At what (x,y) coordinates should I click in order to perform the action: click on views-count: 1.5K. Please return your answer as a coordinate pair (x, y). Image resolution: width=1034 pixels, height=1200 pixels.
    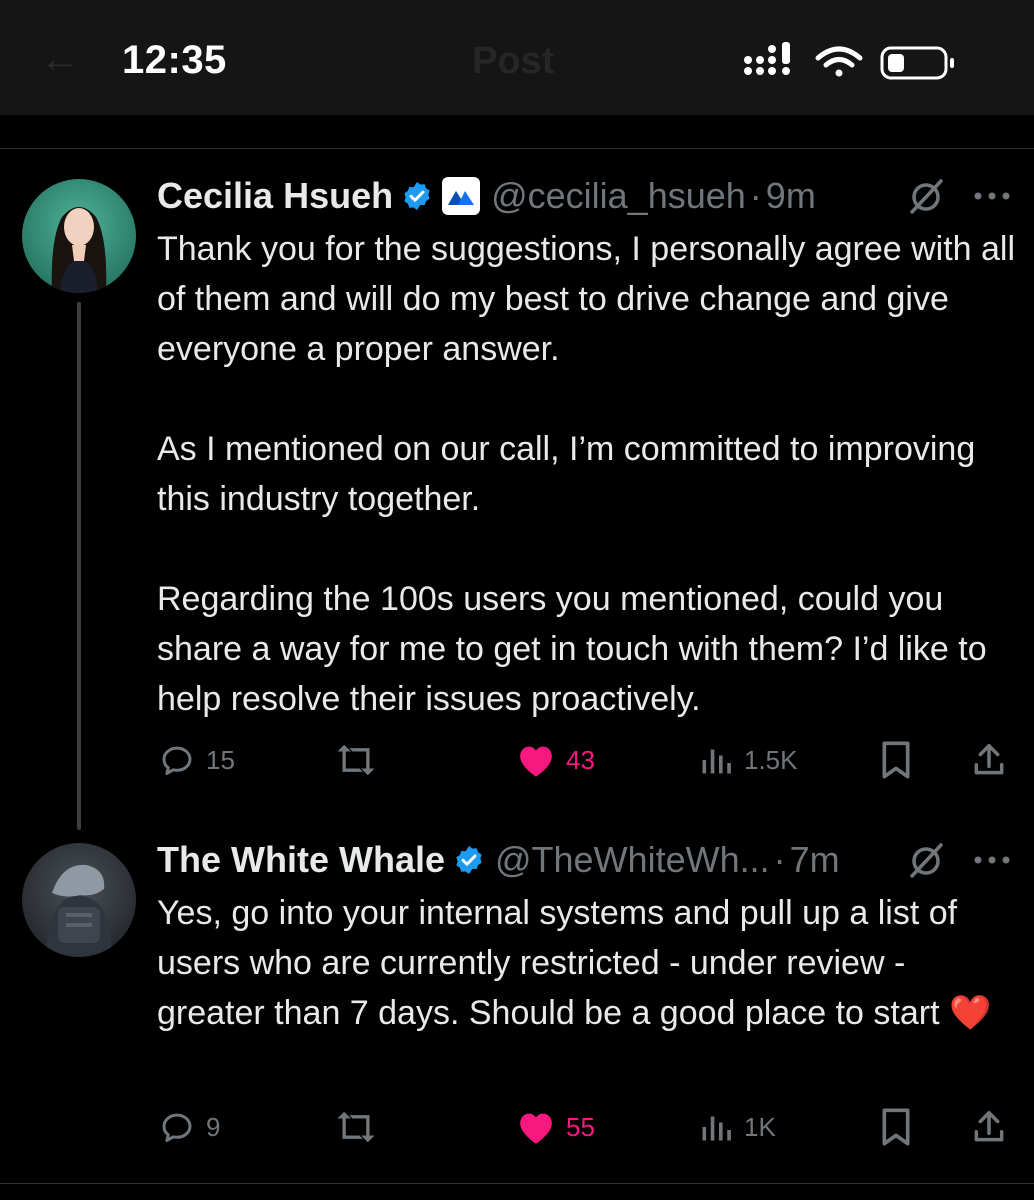
    Looking at the image, I should click on (771, 759).